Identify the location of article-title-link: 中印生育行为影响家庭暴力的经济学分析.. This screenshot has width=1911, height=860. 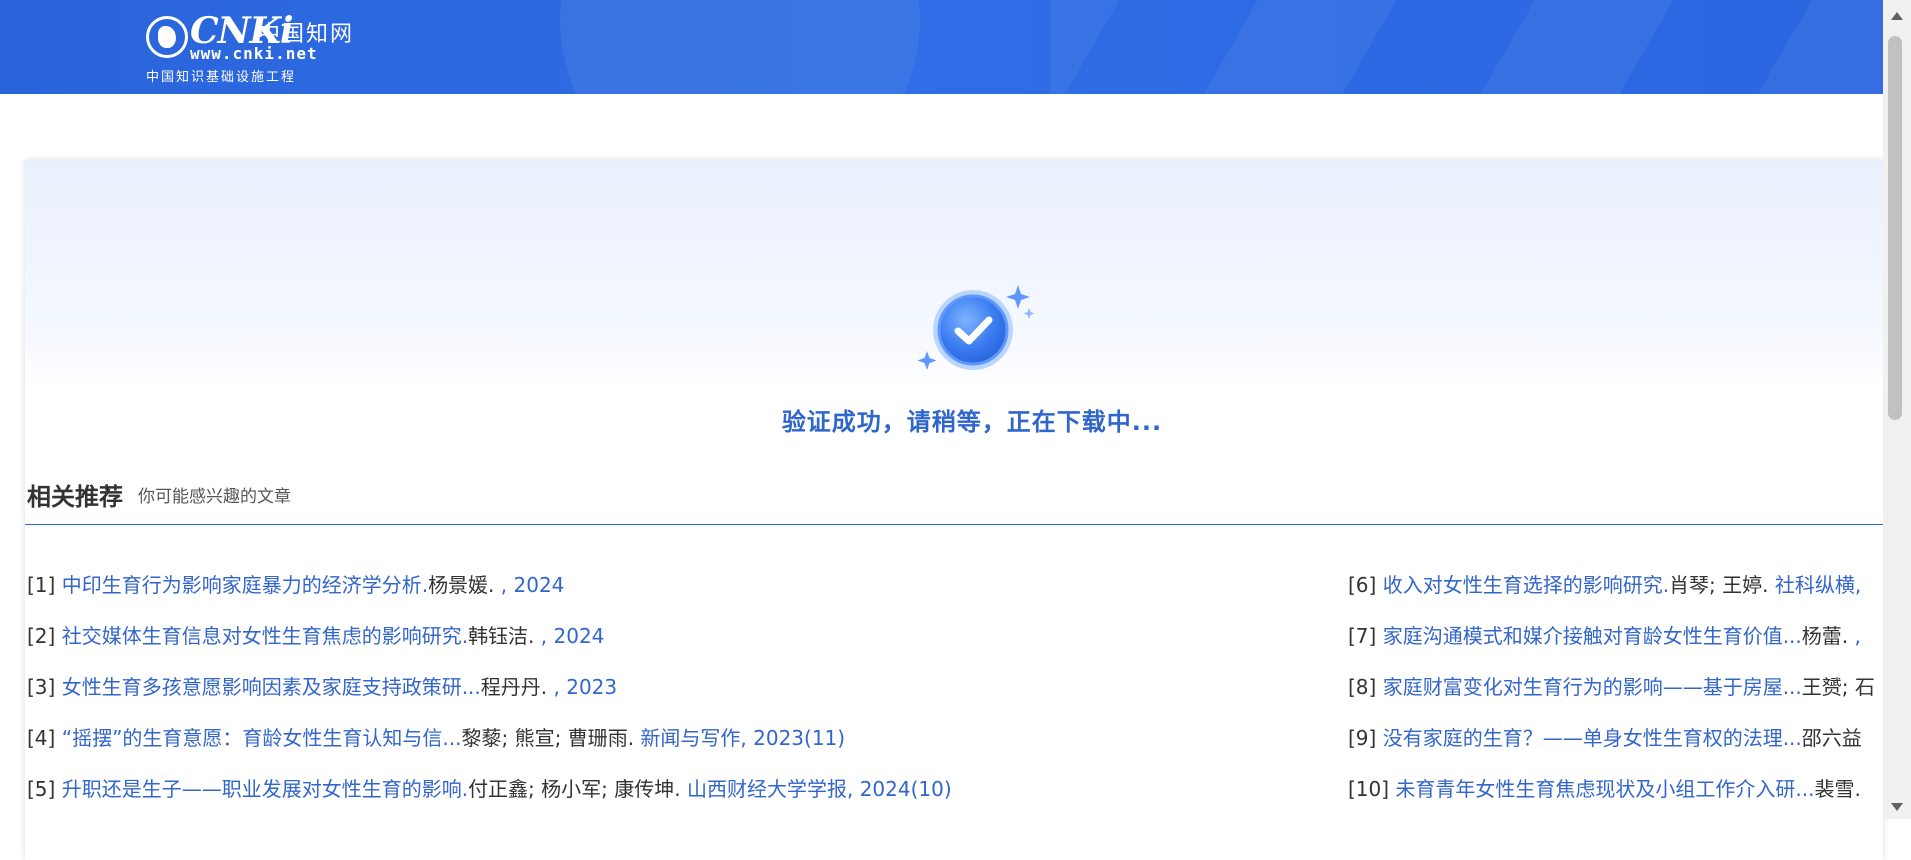
(245, 585).